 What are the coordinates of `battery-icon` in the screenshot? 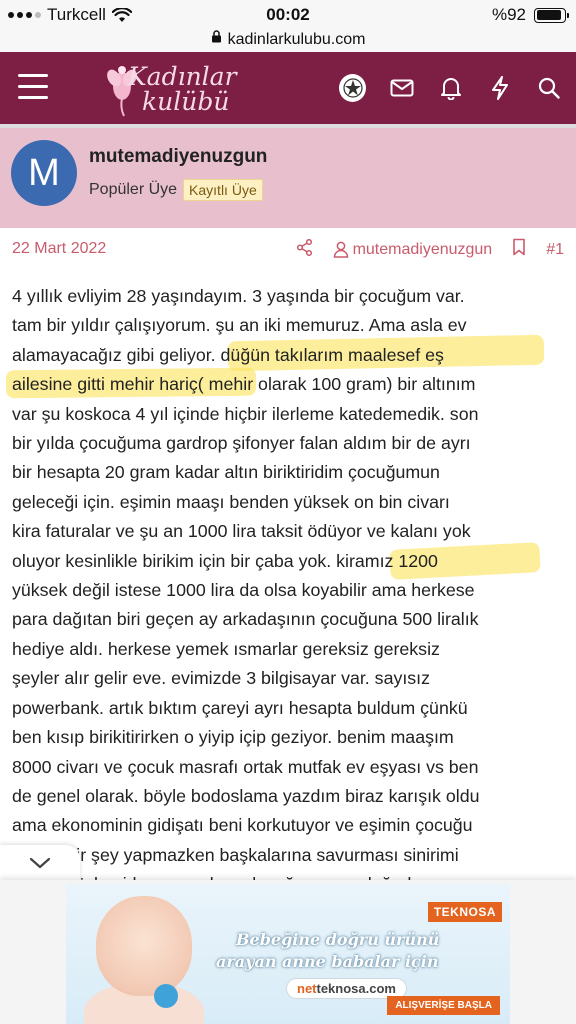 It's located at (551, 15).